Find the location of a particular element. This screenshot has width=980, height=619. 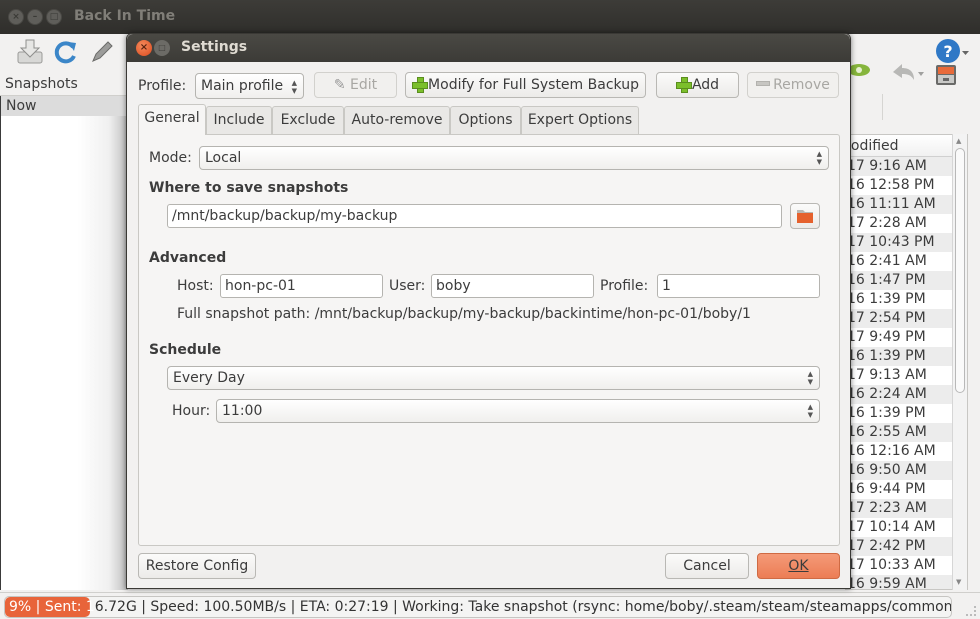

modified-column-header: lodified is located at coordinates (906, 146).